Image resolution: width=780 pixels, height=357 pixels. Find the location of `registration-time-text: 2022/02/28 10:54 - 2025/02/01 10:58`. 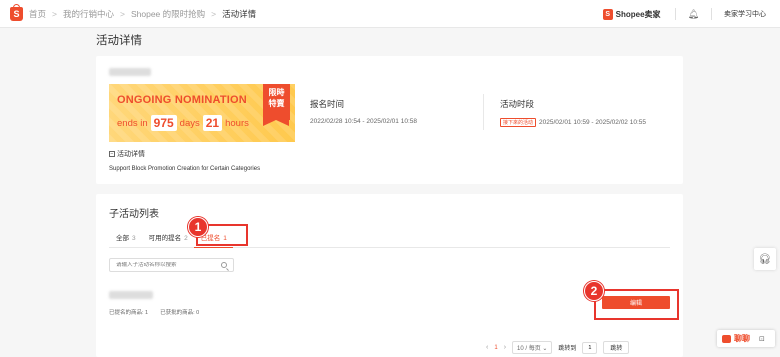

registration-time-text: 2022/02/28 10:54 - 2025/02/01 10:58 is located at coordinates (363, 121).